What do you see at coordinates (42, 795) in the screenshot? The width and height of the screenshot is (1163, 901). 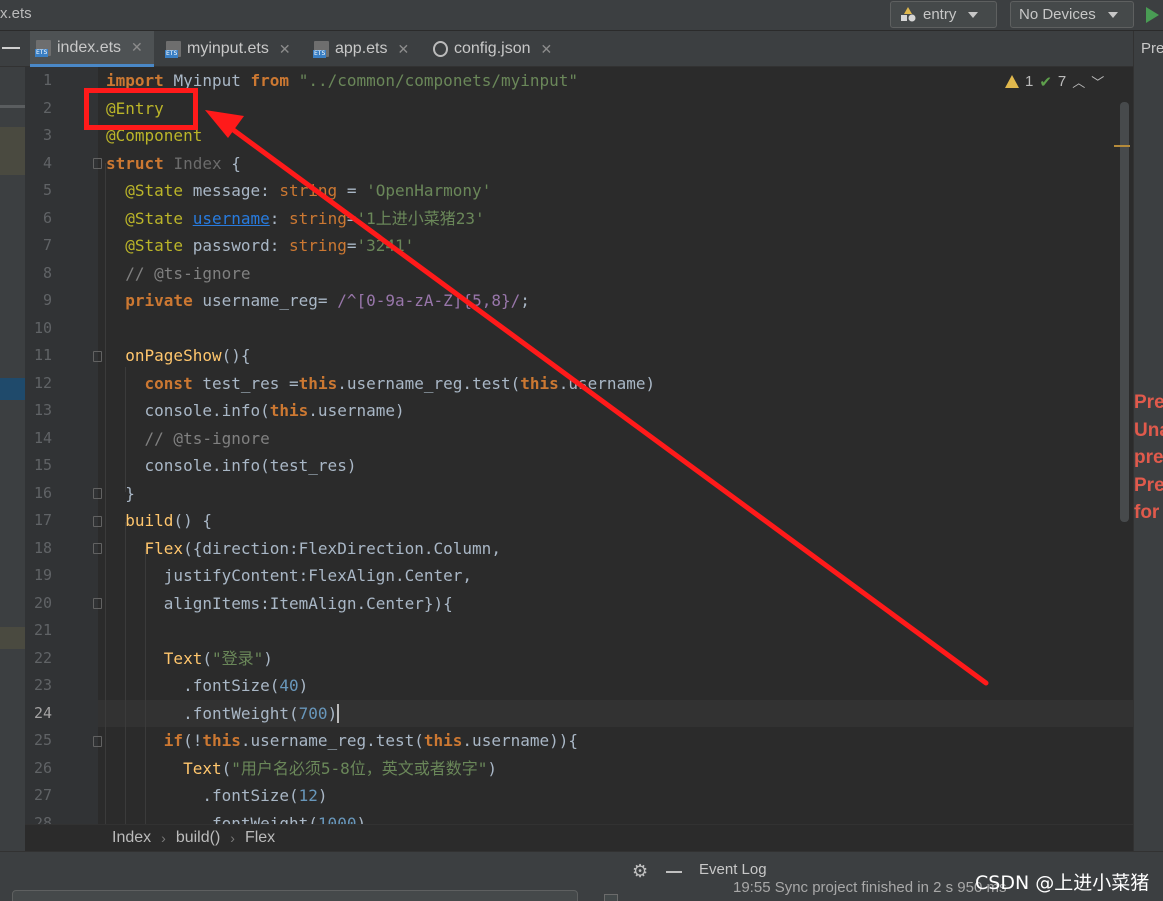 I see `line-number: 27` at bounding box center [42, 795].